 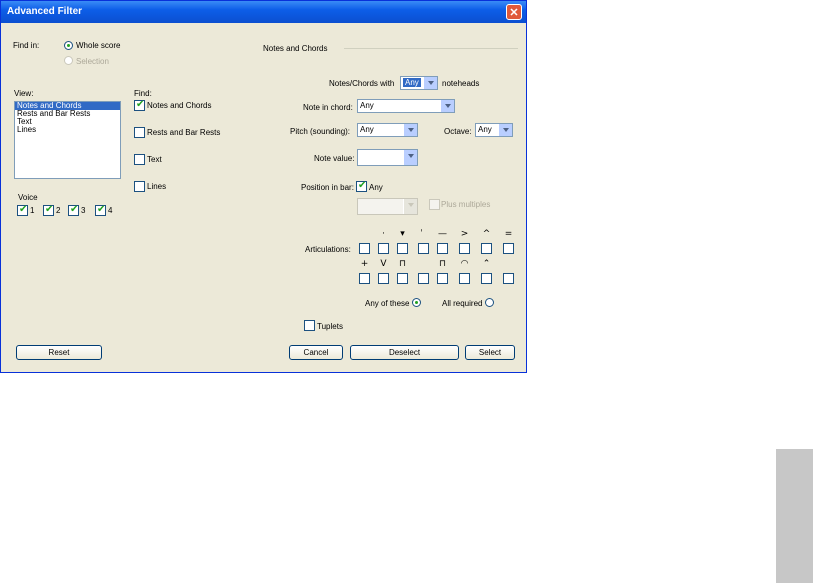 What do you see at coordinates (367, 129) in the screenshot?
I see `pitch-value: Any` at bounding box center [367, 129].